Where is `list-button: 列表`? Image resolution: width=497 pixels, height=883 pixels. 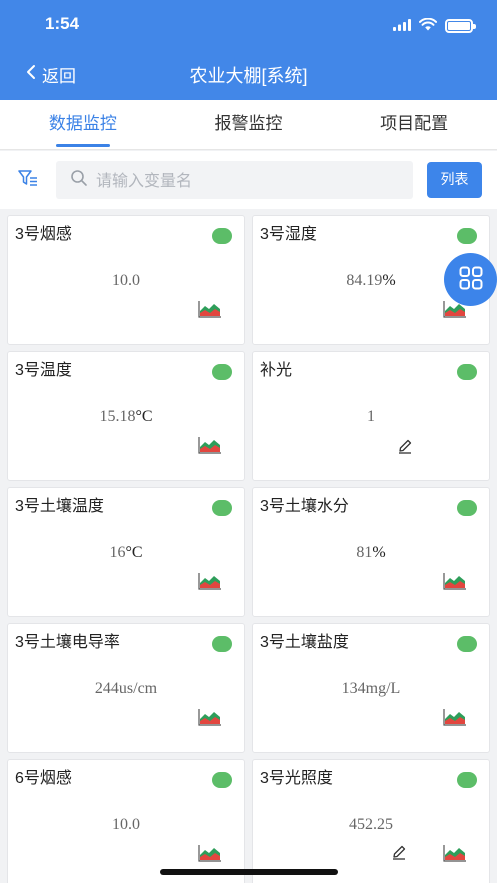 list-button: 列表 is located at coordinates (454, 180).